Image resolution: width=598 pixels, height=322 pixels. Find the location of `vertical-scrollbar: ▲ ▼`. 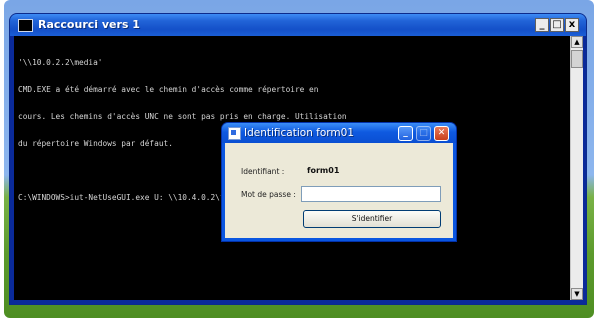

vertical-scrollbar: ▲ ▼ is located at coordinates (576, 168).